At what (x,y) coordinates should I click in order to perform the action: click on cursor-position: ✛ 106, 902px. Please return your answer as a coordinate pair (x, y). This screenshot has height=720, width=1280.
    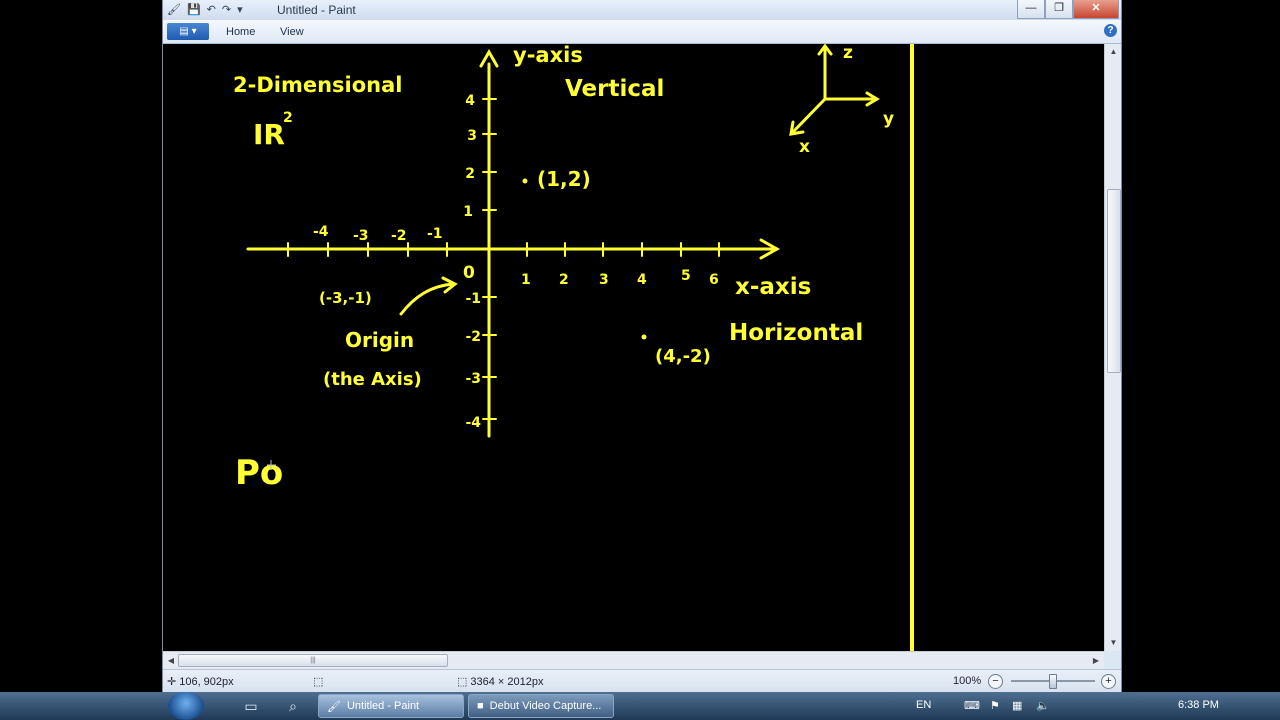
    Looking at the image, I should click on (200, 682).